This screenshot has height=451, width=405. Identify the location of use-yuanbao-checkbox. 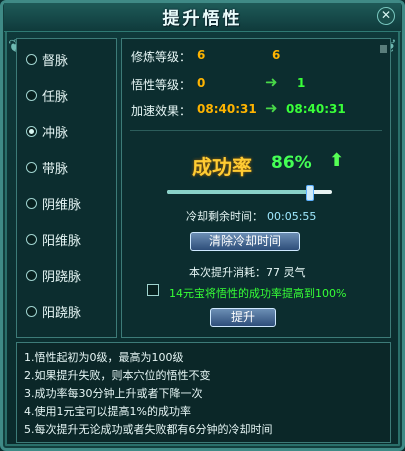
(153, 290).